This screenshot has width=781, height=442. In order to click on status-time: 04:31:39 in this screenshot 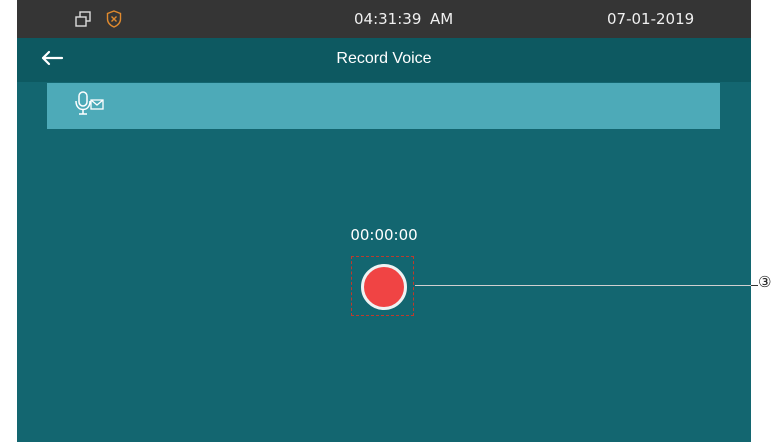, I will do `click(388, 19)`.